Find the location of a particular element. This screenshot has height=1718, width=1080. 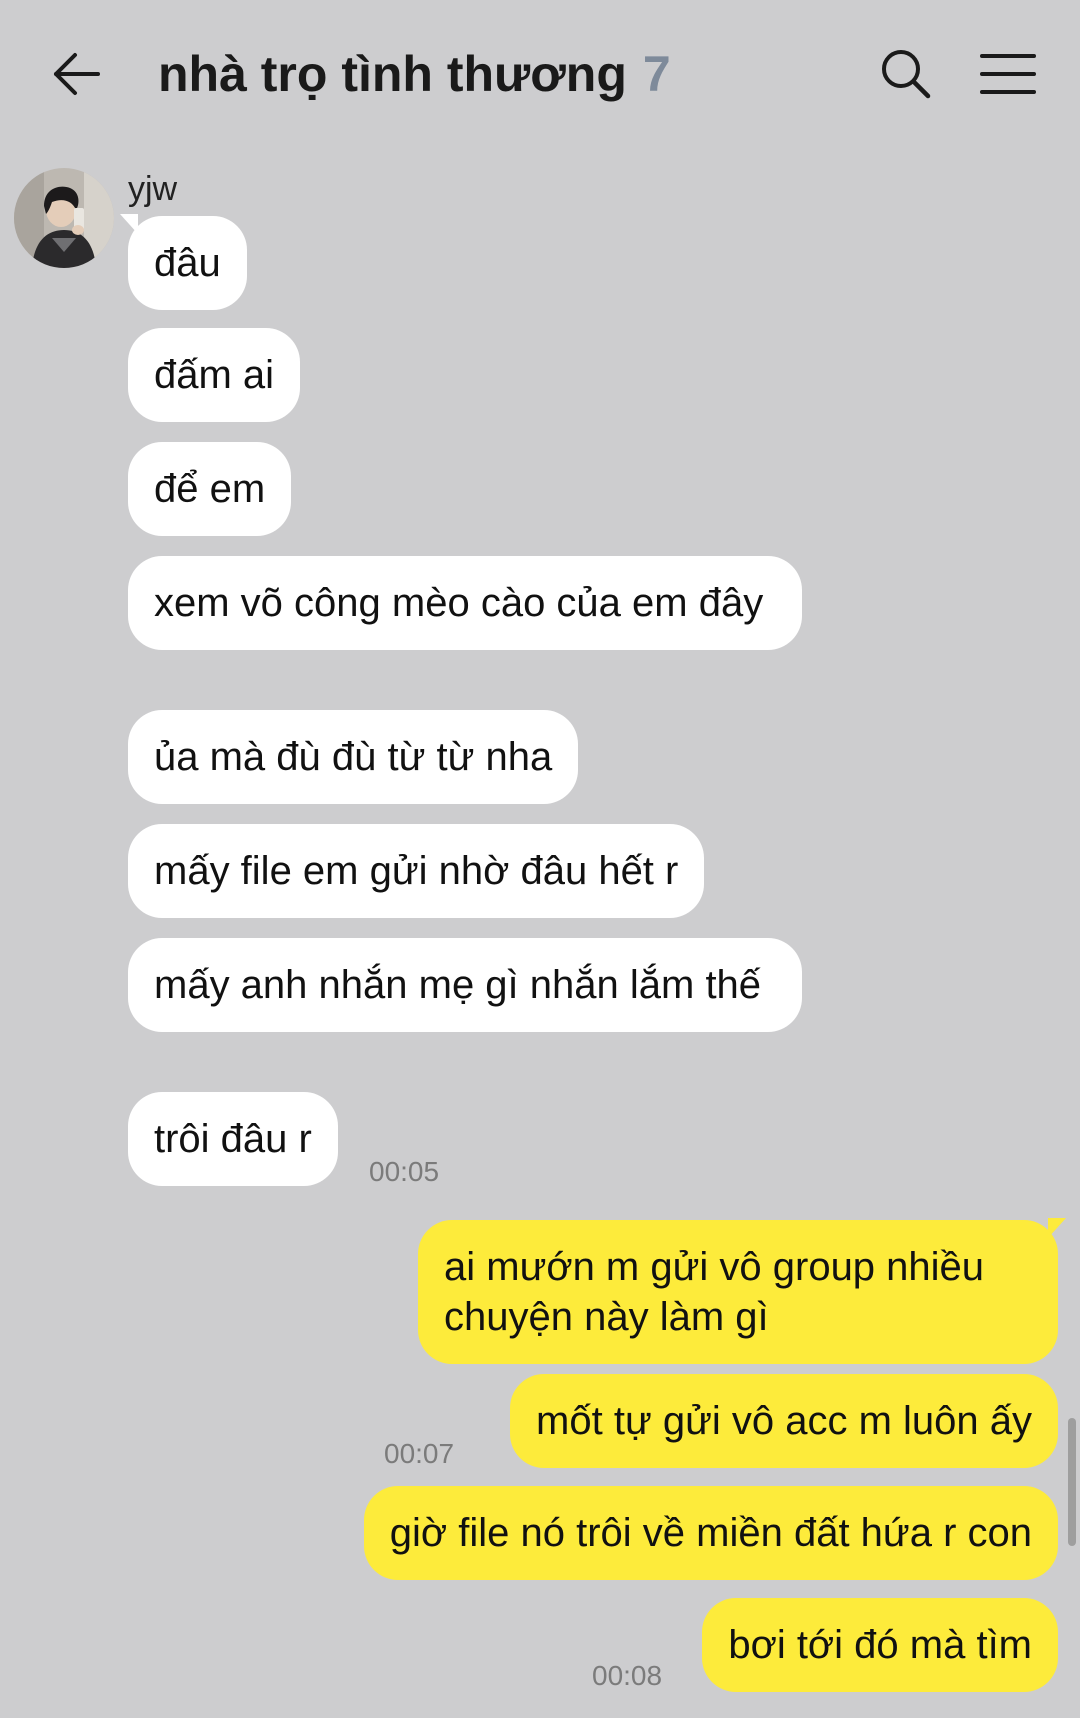

hamburger-menu-icon is located at coordinates (1008, 74).